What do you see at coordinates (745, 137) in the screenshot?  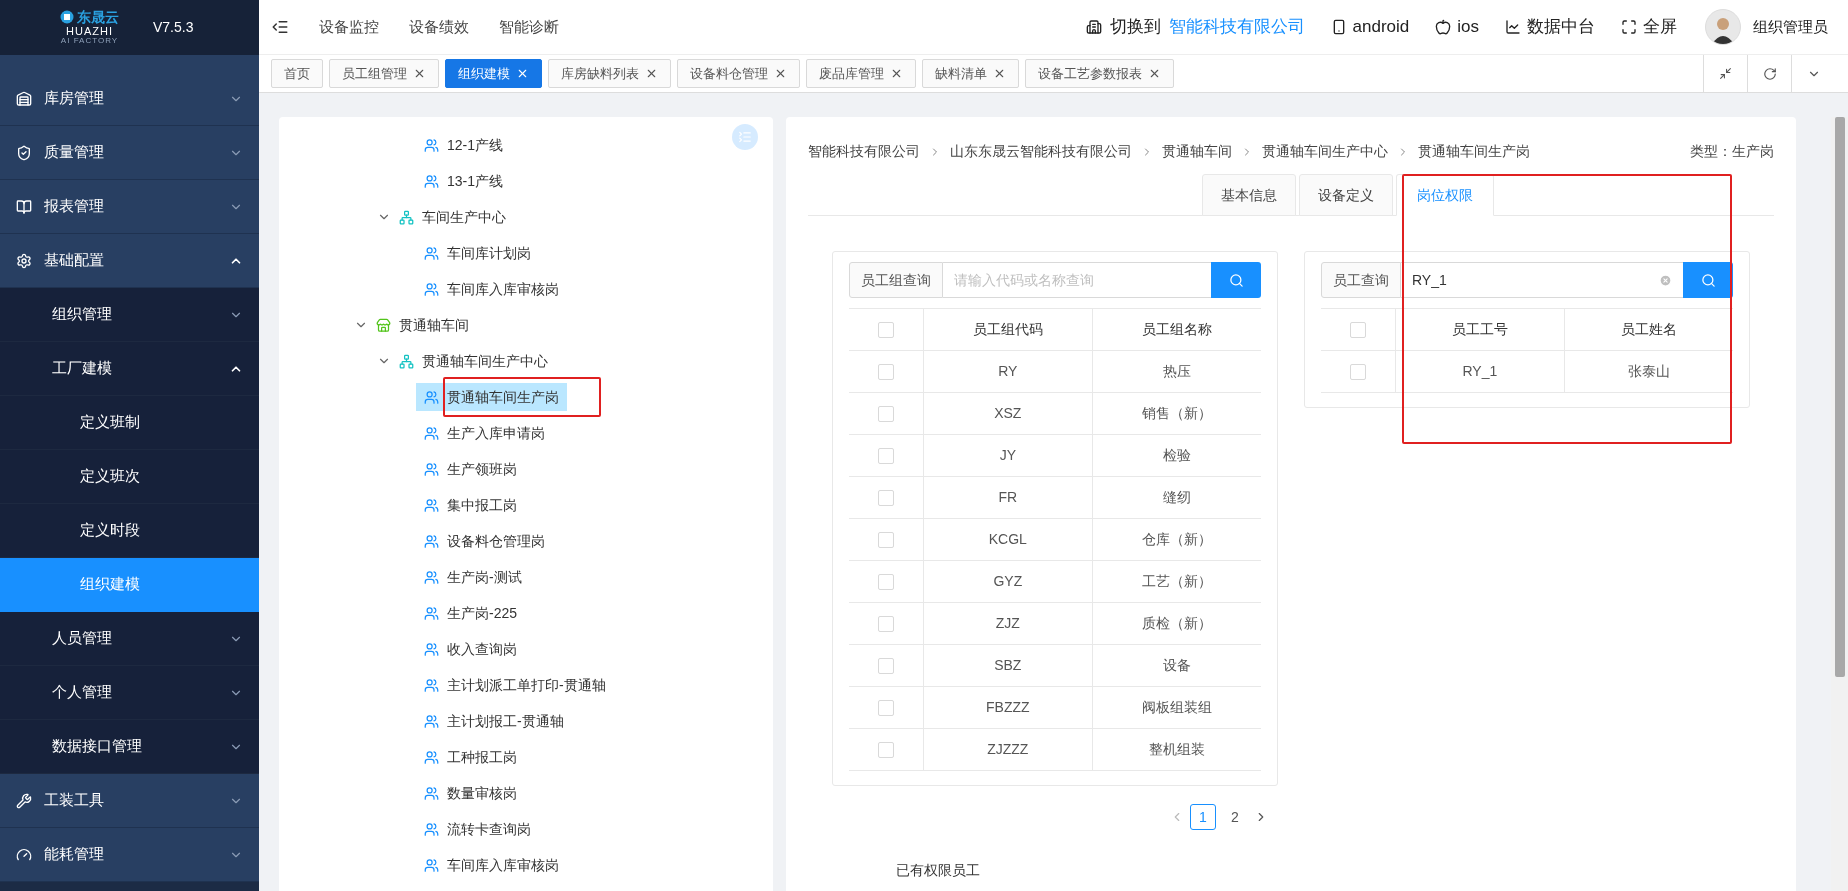 I see `collapse-tree-button` at bounding box center [745, 137].